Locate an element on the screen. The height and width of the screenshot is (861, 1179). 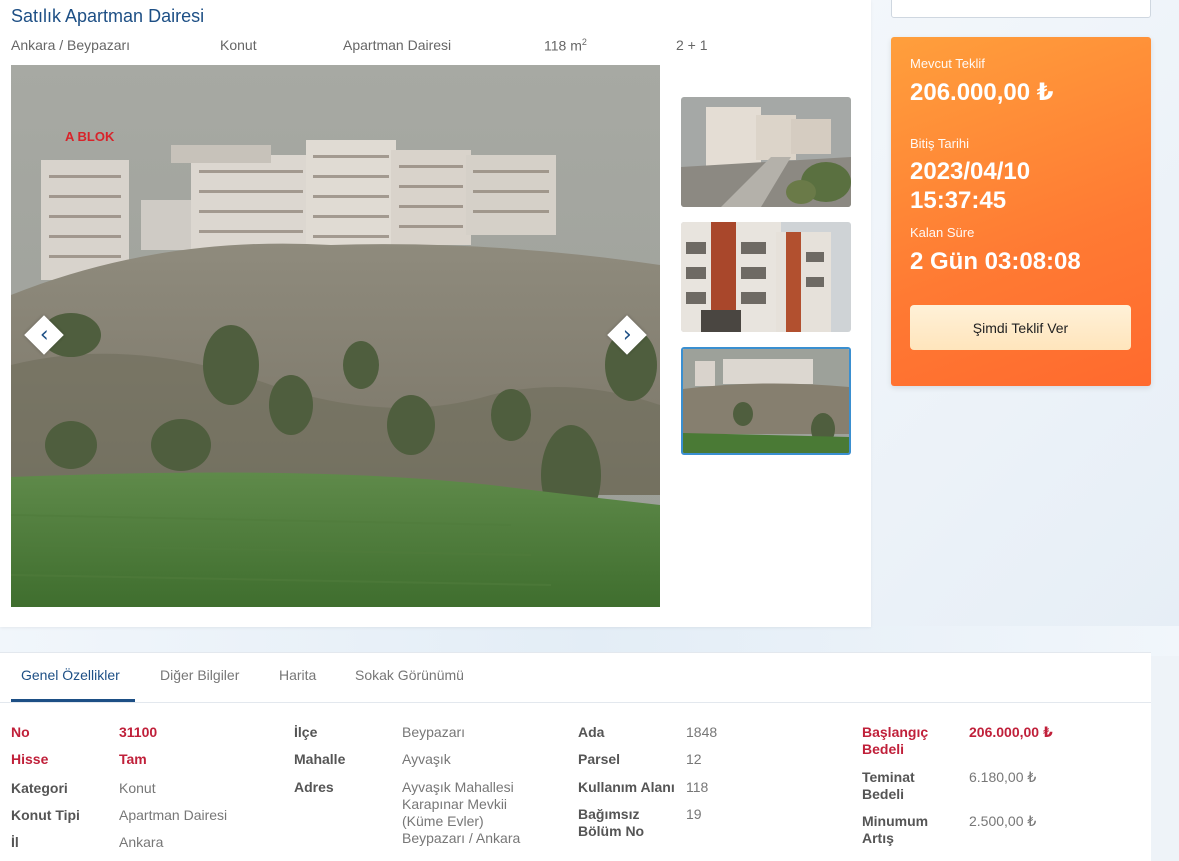
prop-key-province: İl is located at coordinates (15, 842).